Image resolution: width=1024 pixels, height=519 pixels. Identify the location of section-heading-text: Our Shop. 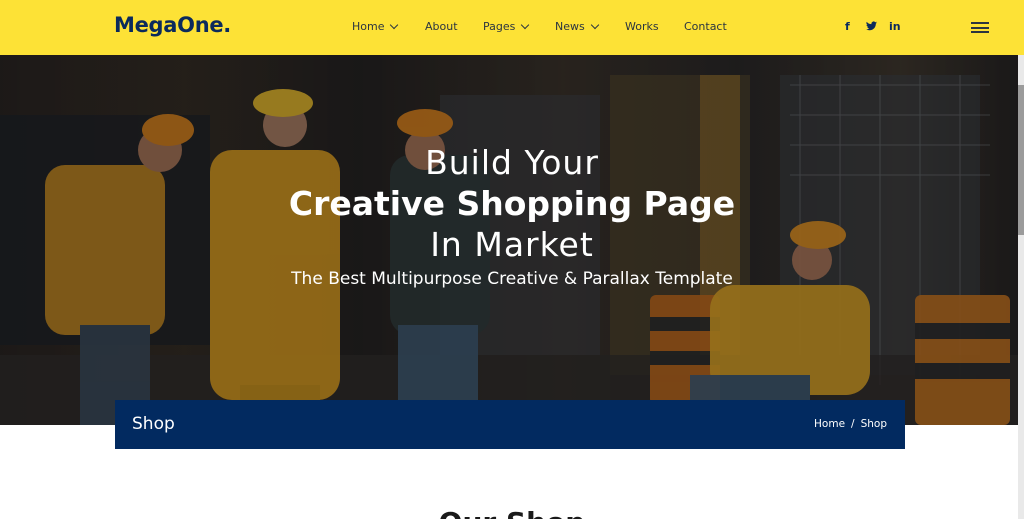
(512, 512).